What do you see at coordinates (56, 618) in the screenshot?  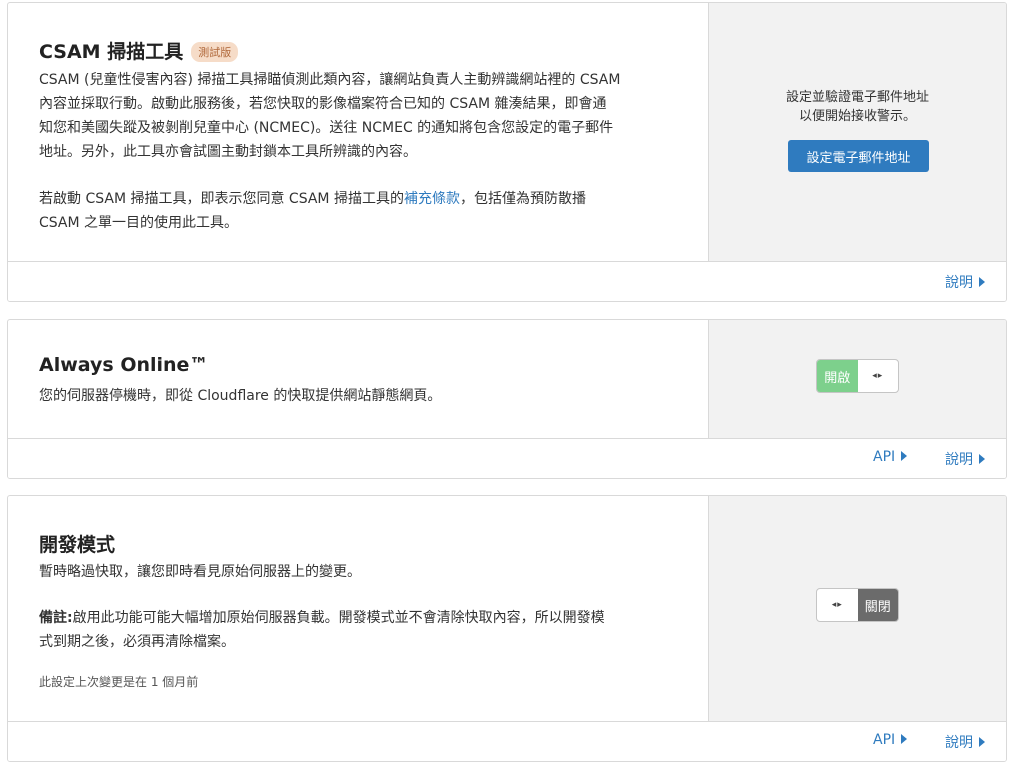 I see `note-label: 備註:` at bounding box center [56, 618].